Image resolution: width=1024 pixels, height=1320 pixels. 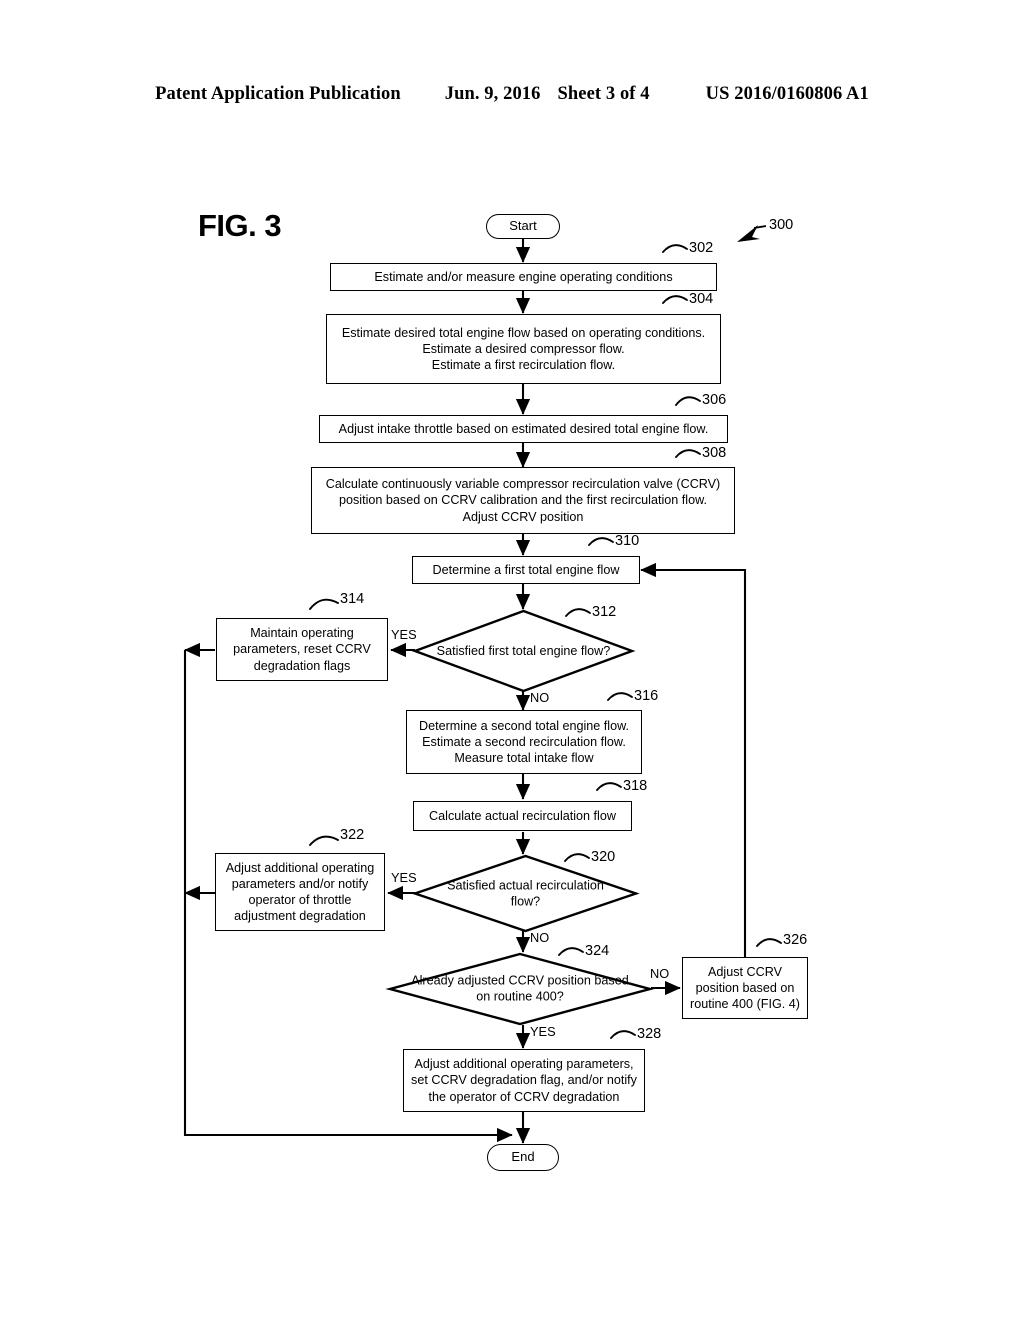 What do you see at coordinates (795, 940) in the screenshot?
I see `ref-numeral-326: 326` at bounding box center [795, 940].